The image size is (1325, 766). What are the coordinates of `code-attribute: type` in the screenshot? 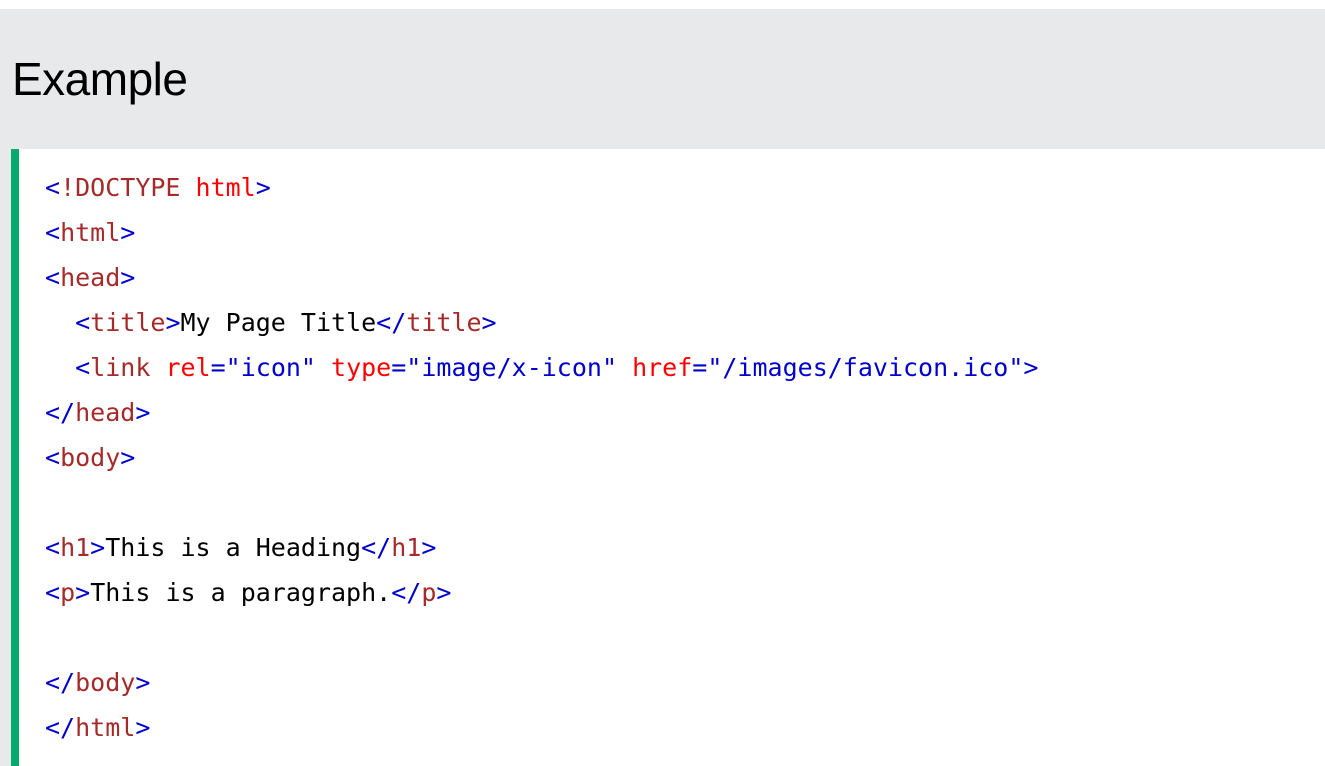 It's located at (353, 367).